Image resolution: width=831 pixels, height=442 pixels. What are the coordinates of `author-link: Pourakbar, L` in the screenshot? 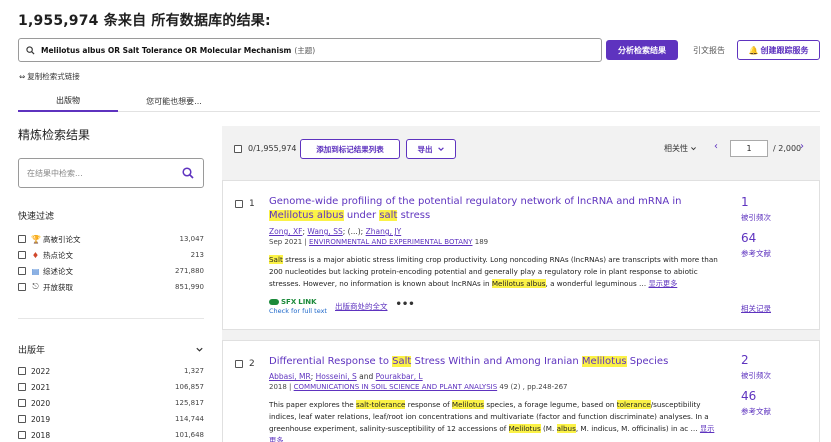 It's located at (399, 376).